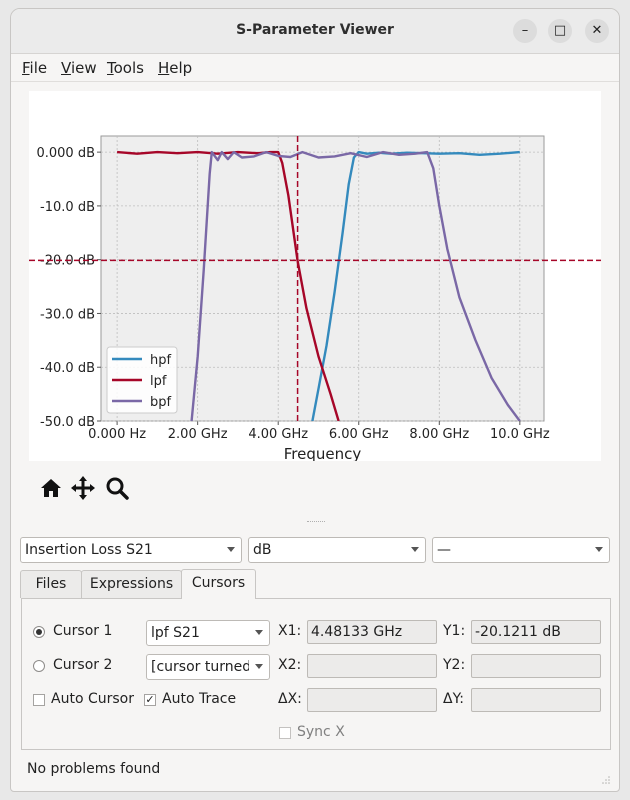  What do you see at coordinates (92, 699) in the screenshot?
I see `auto-cursor-label: Auto Cursor` at bounding box center [92, 699].